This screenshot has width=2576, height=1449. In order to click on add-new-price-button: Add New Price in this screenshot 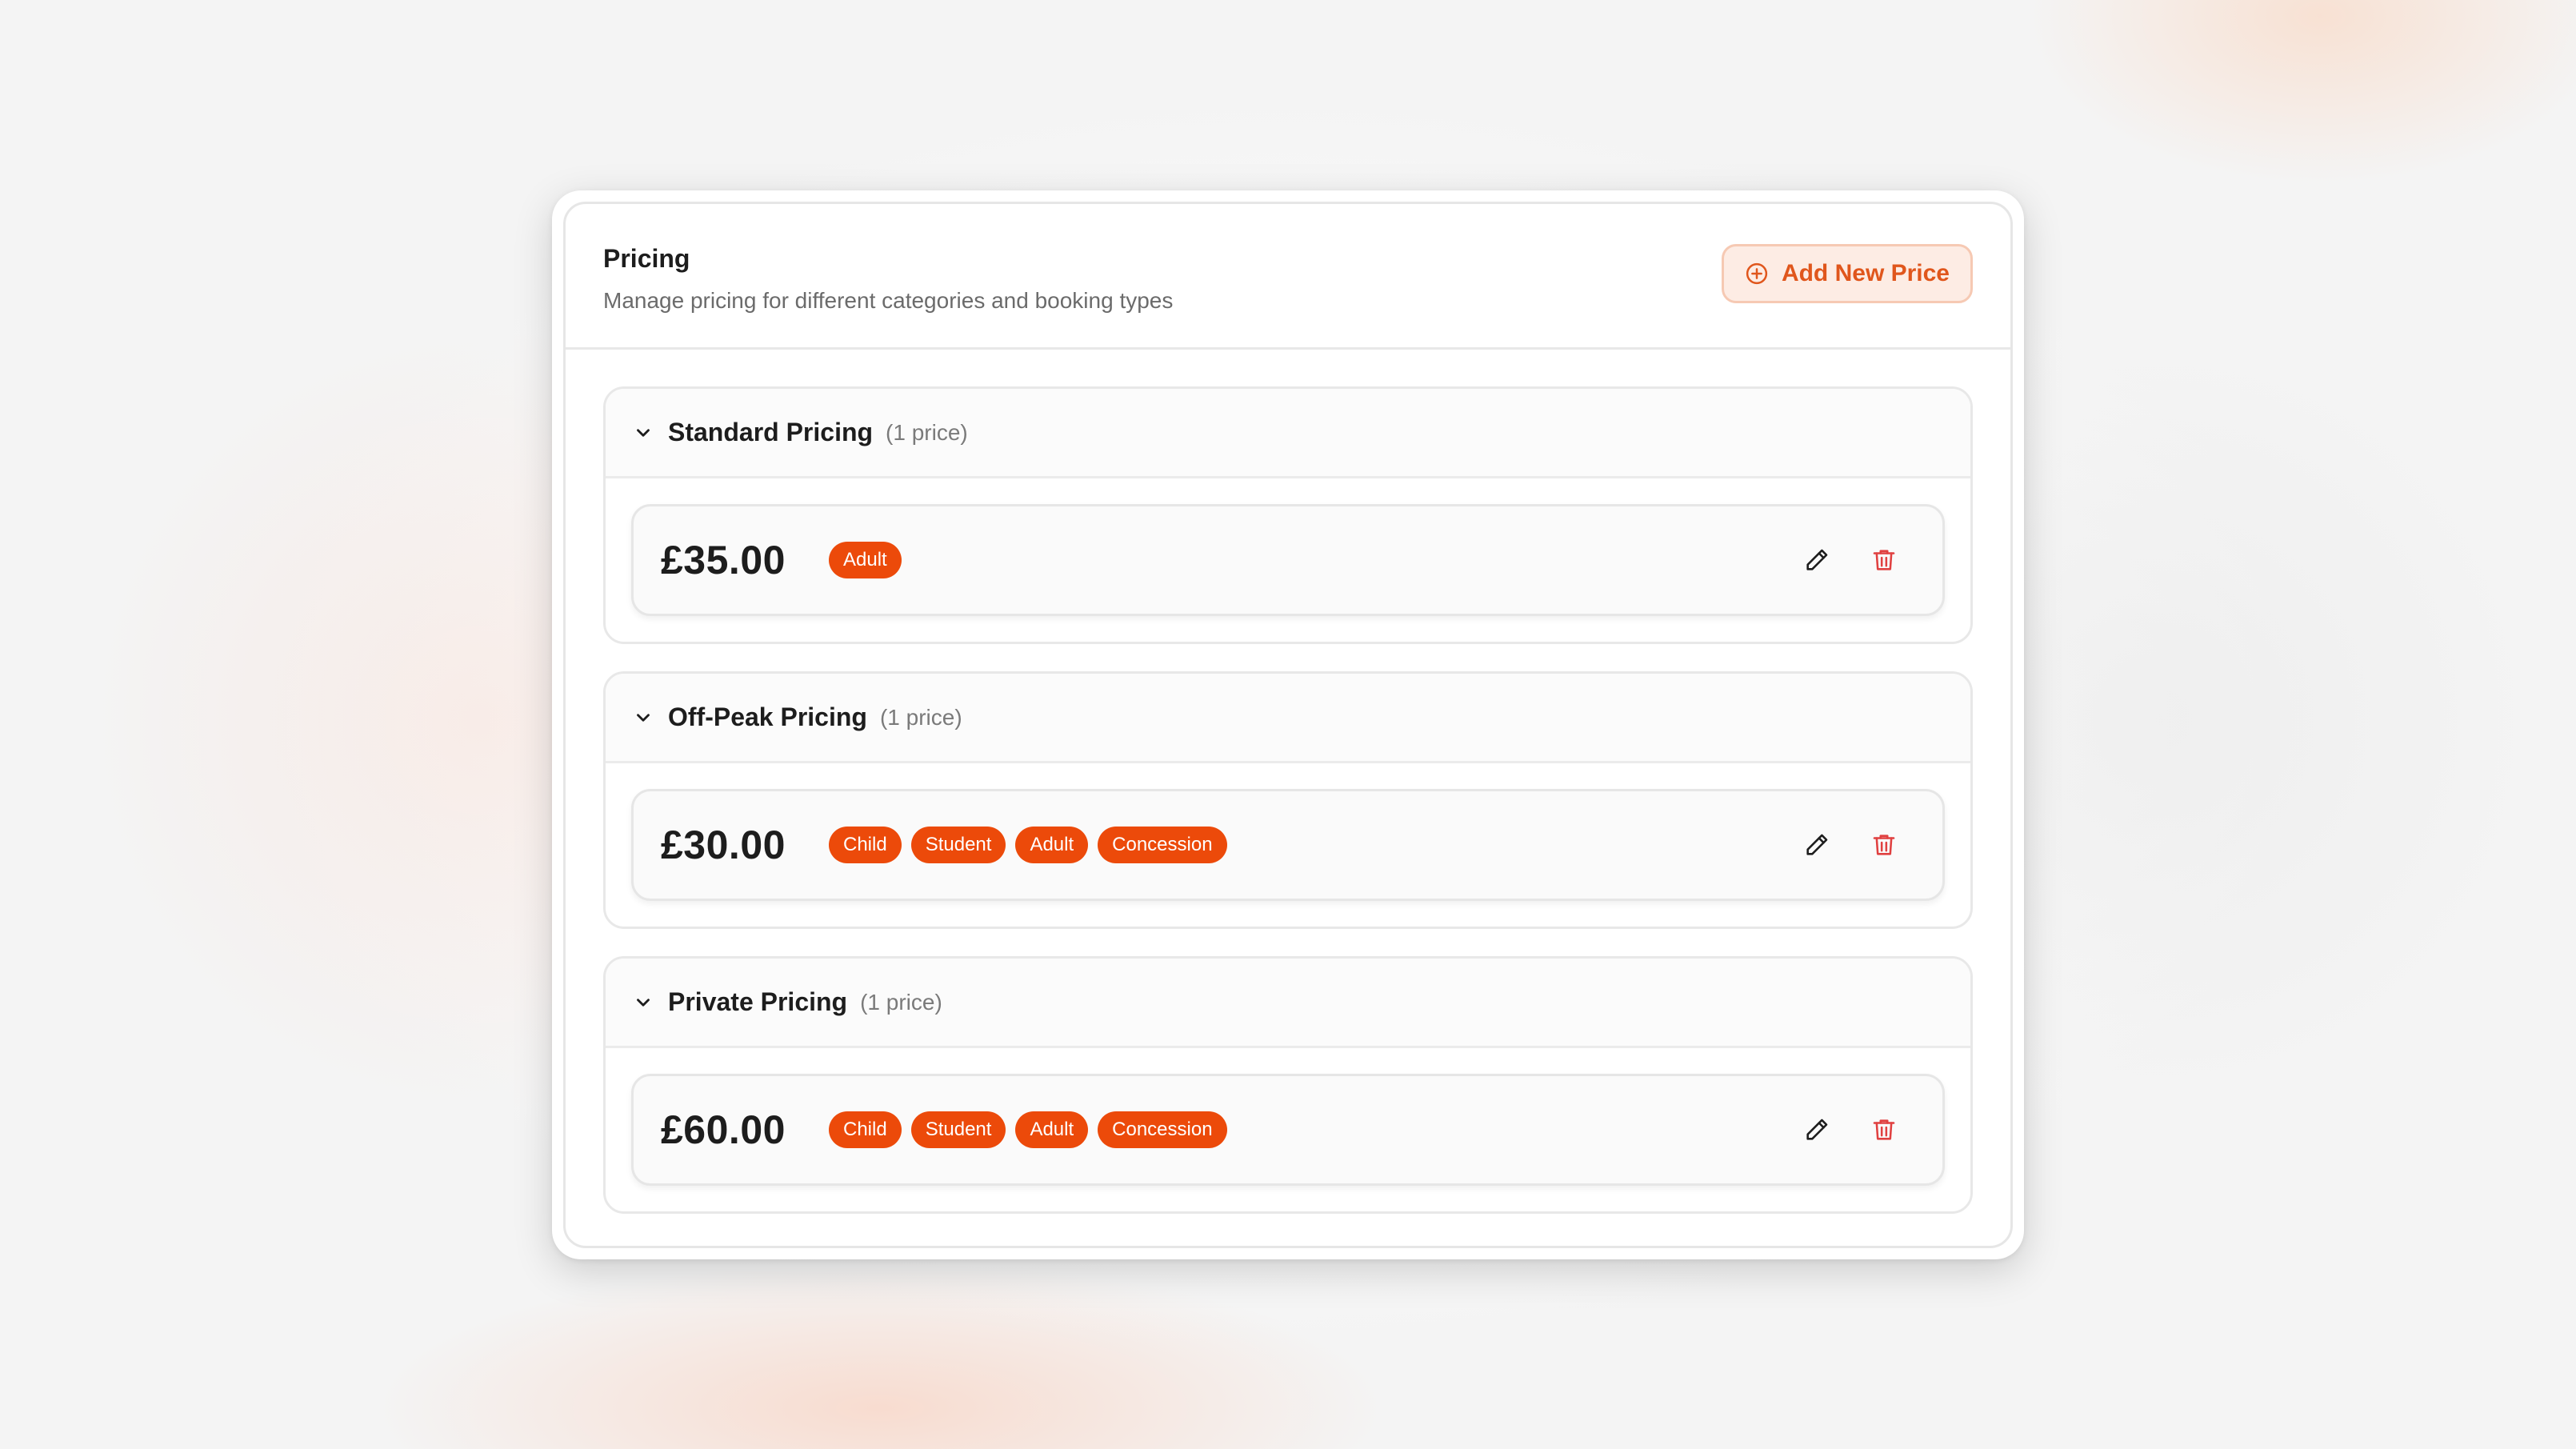, I will do `click(1847, 273)`.